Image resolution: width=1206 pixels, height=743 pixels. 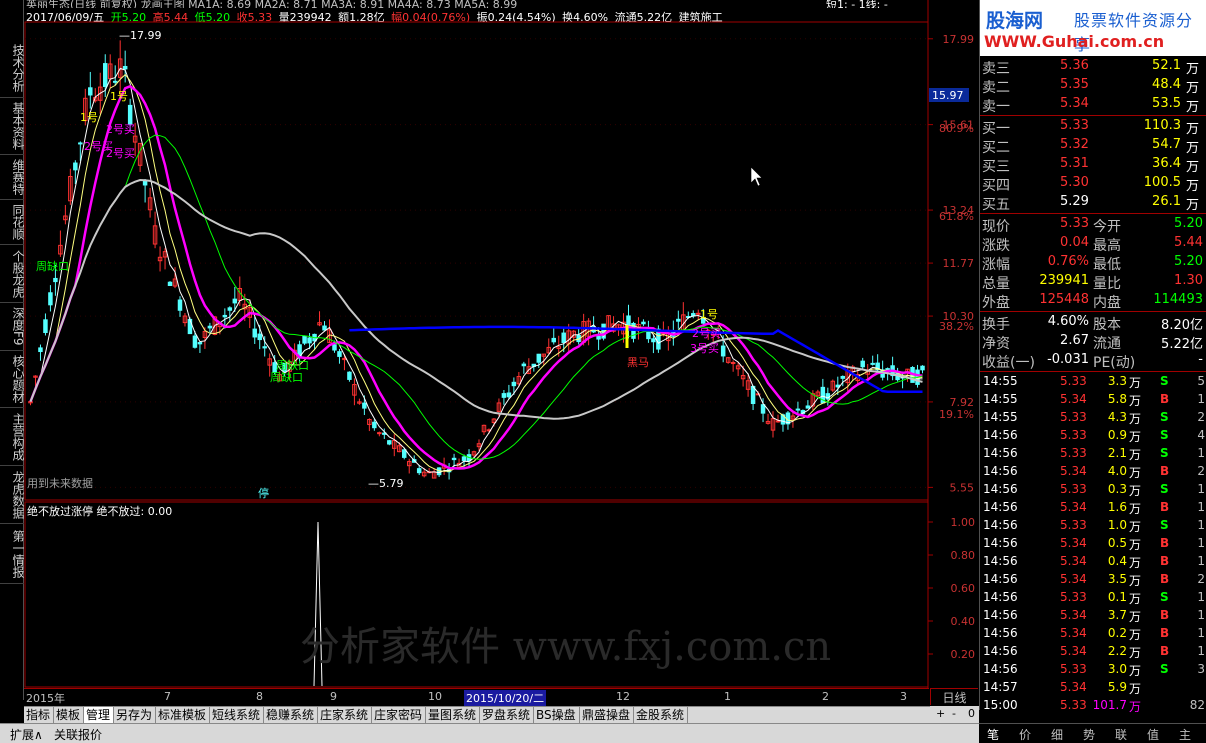 What do you see at coordinates (1074, 182) in the screenshot?
I see `order-price: 5.30` at bounding box center [1074, 182].